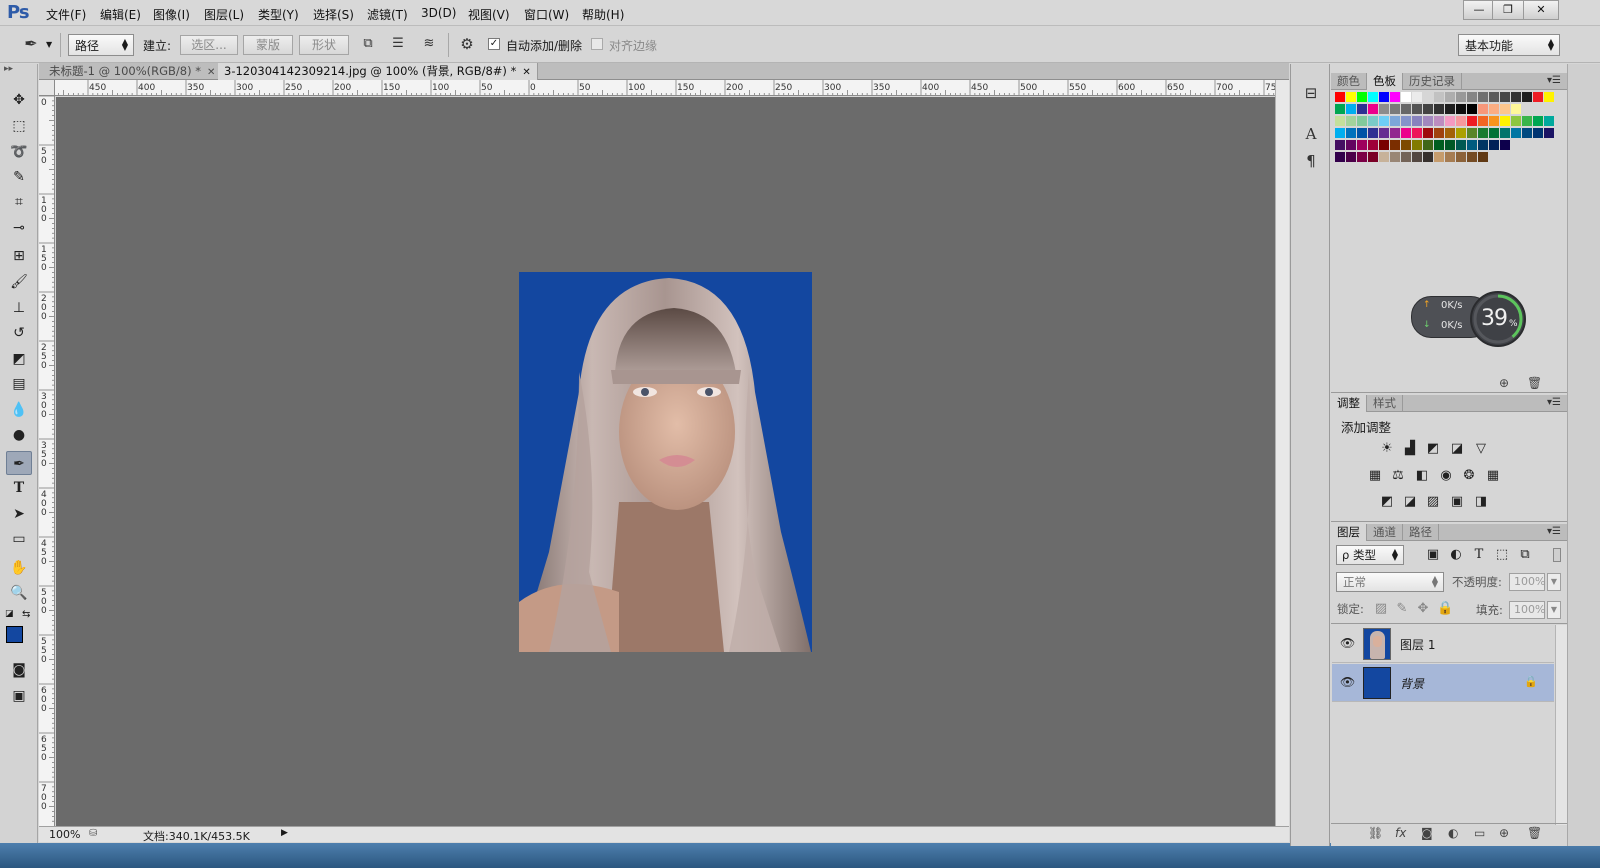 Image resolution: width=1600 pixels, height=868 pixels. I want to click on zoom-level: 100%, so click(64, 834).